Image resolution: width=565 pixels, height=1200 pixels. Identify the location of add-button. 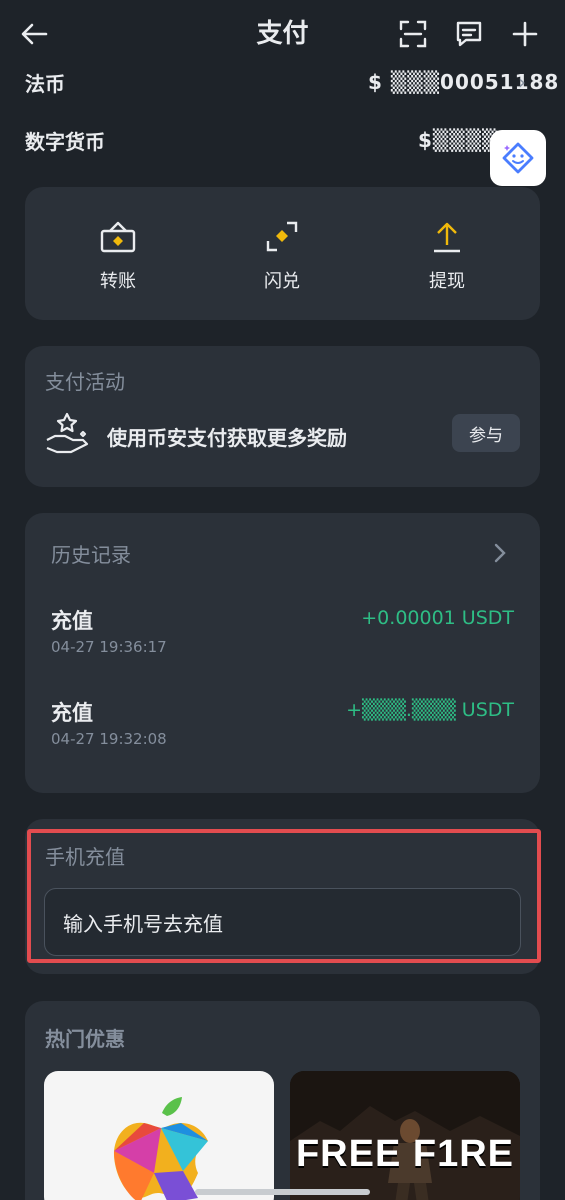
(525, 34).